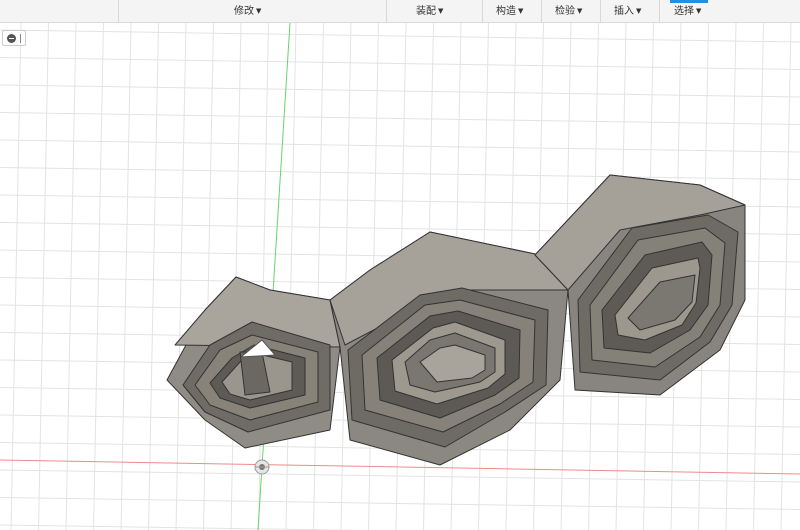  Describe the element at coordinates (624, 11) in the screenshot. I see `menu-insert-label: 插入` at that location.